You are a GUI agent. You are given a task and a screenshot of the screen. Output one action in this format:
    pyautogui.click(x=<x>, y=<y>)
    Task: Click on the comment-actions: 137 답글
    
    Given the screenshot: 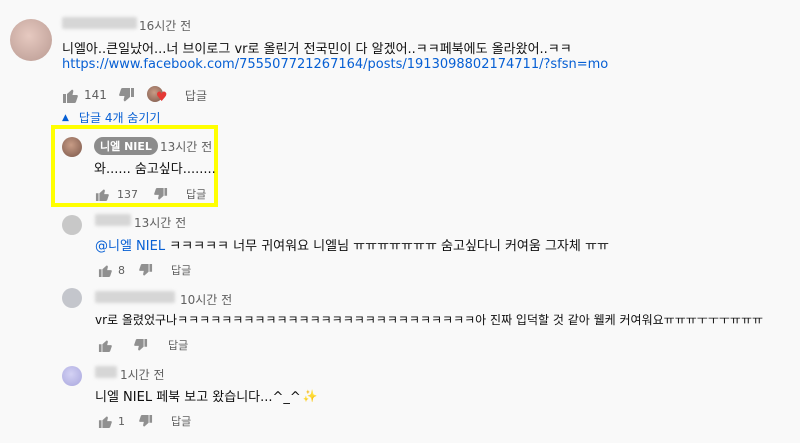 What is the action you would take?
    pyautogui.click(x=150, y=194)
    